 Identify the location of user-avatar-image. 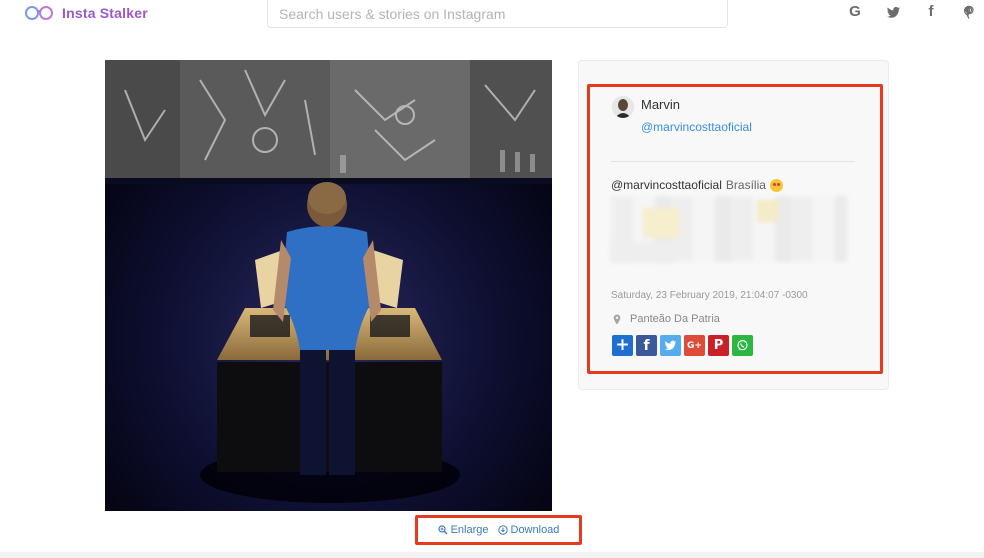
(623, 107).